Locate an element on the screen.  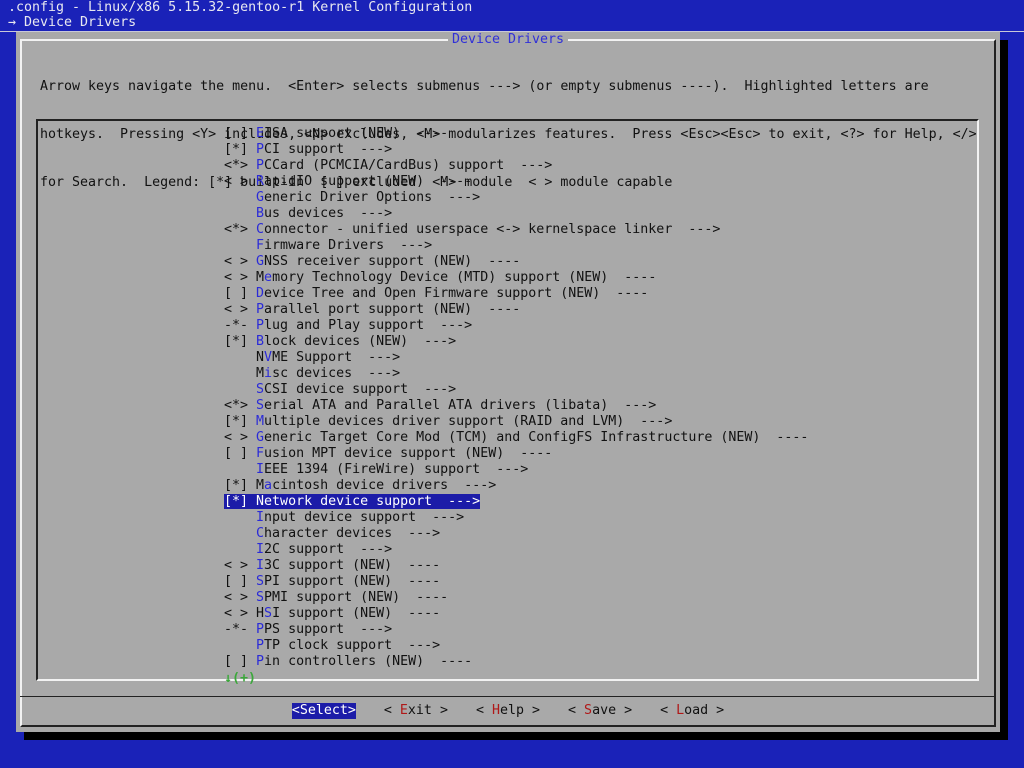
button-text: oad is located at coordinates (696, 710).